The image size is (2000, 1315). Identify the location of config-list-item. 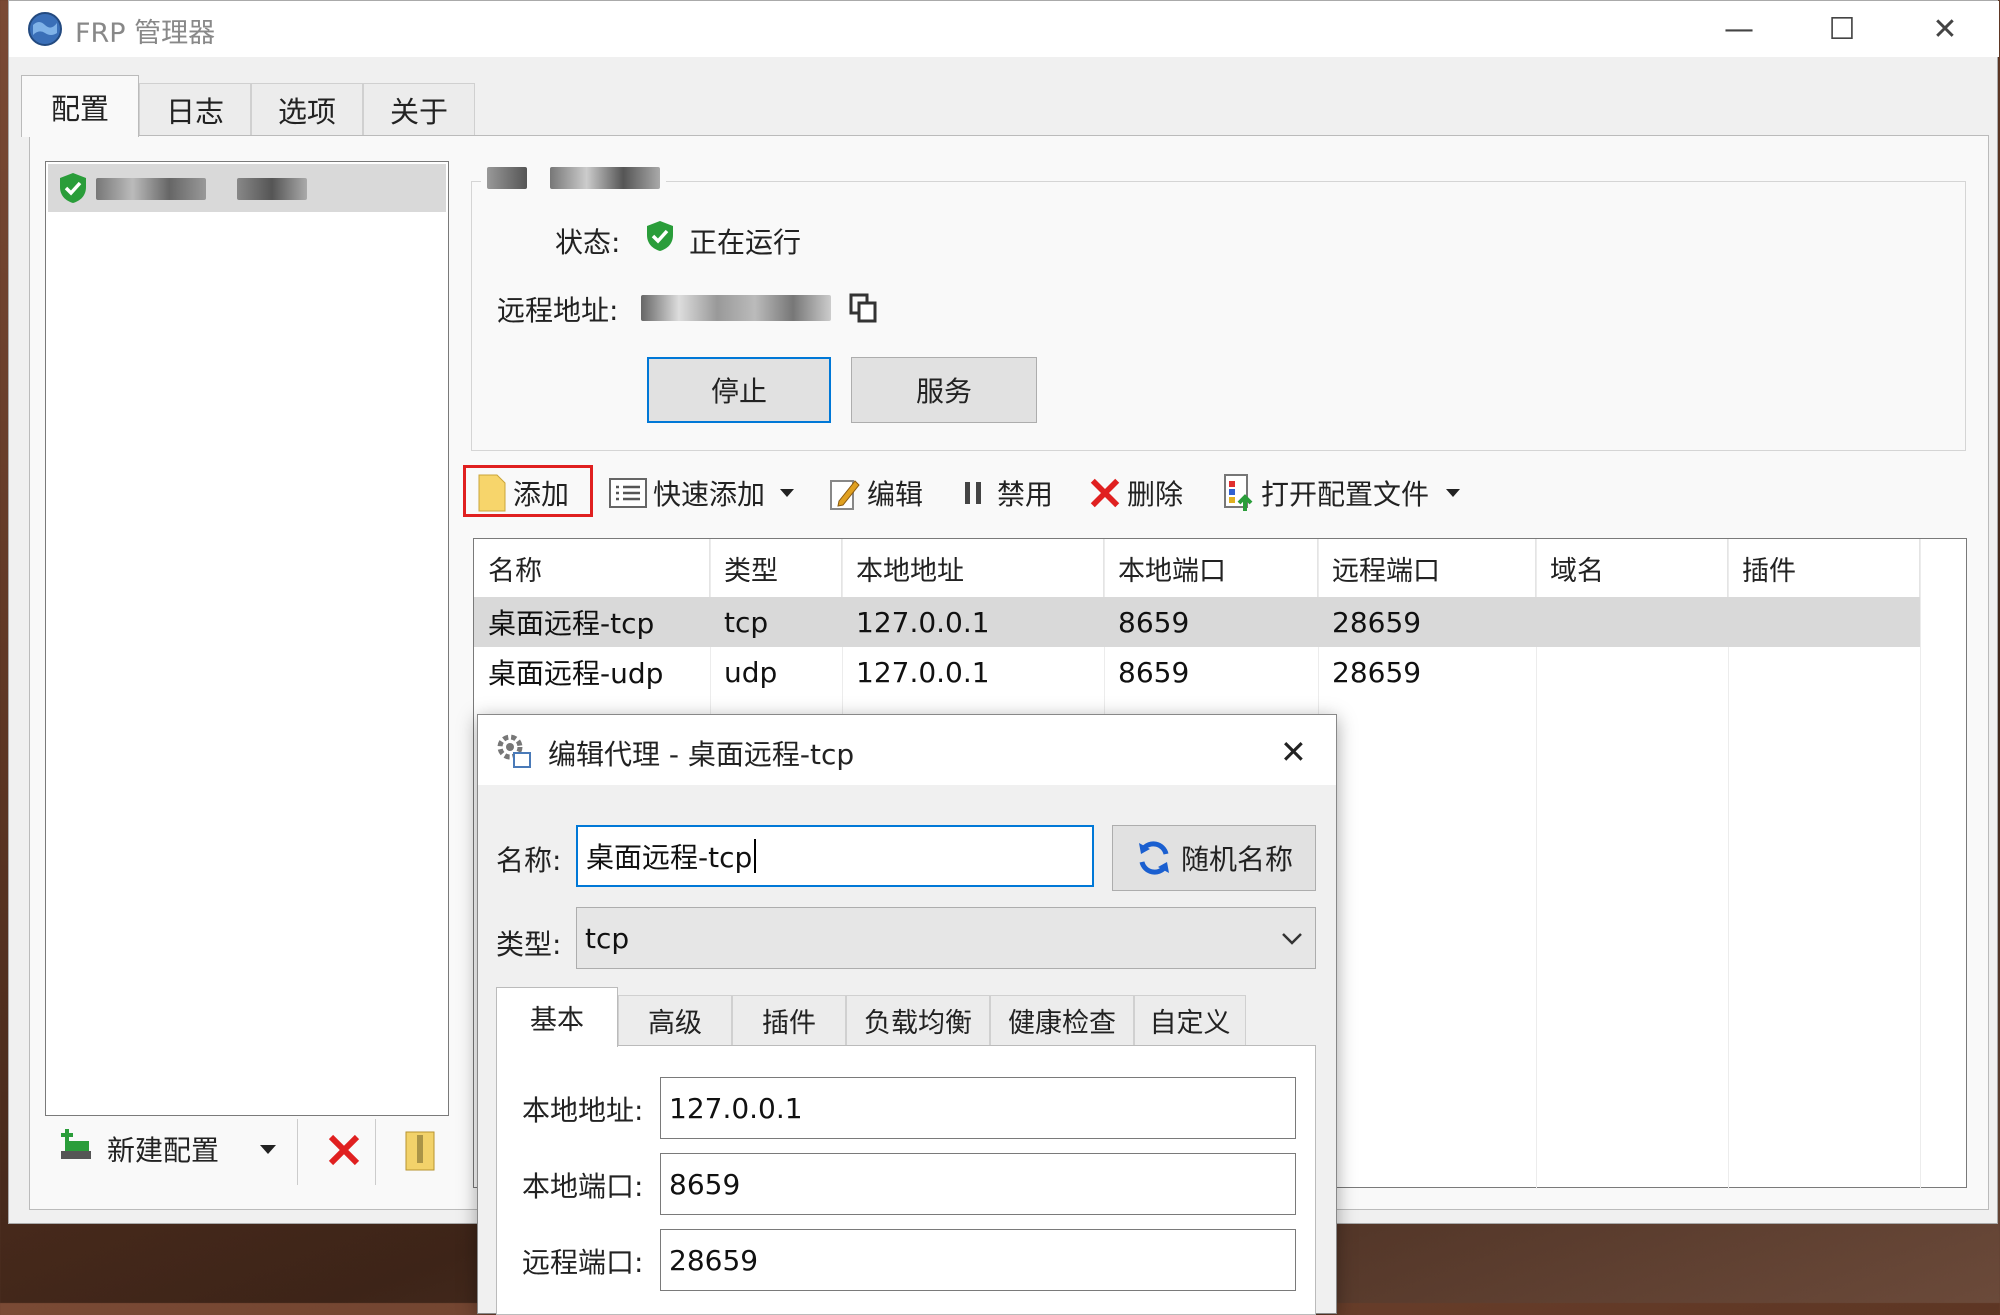
(247, 188).